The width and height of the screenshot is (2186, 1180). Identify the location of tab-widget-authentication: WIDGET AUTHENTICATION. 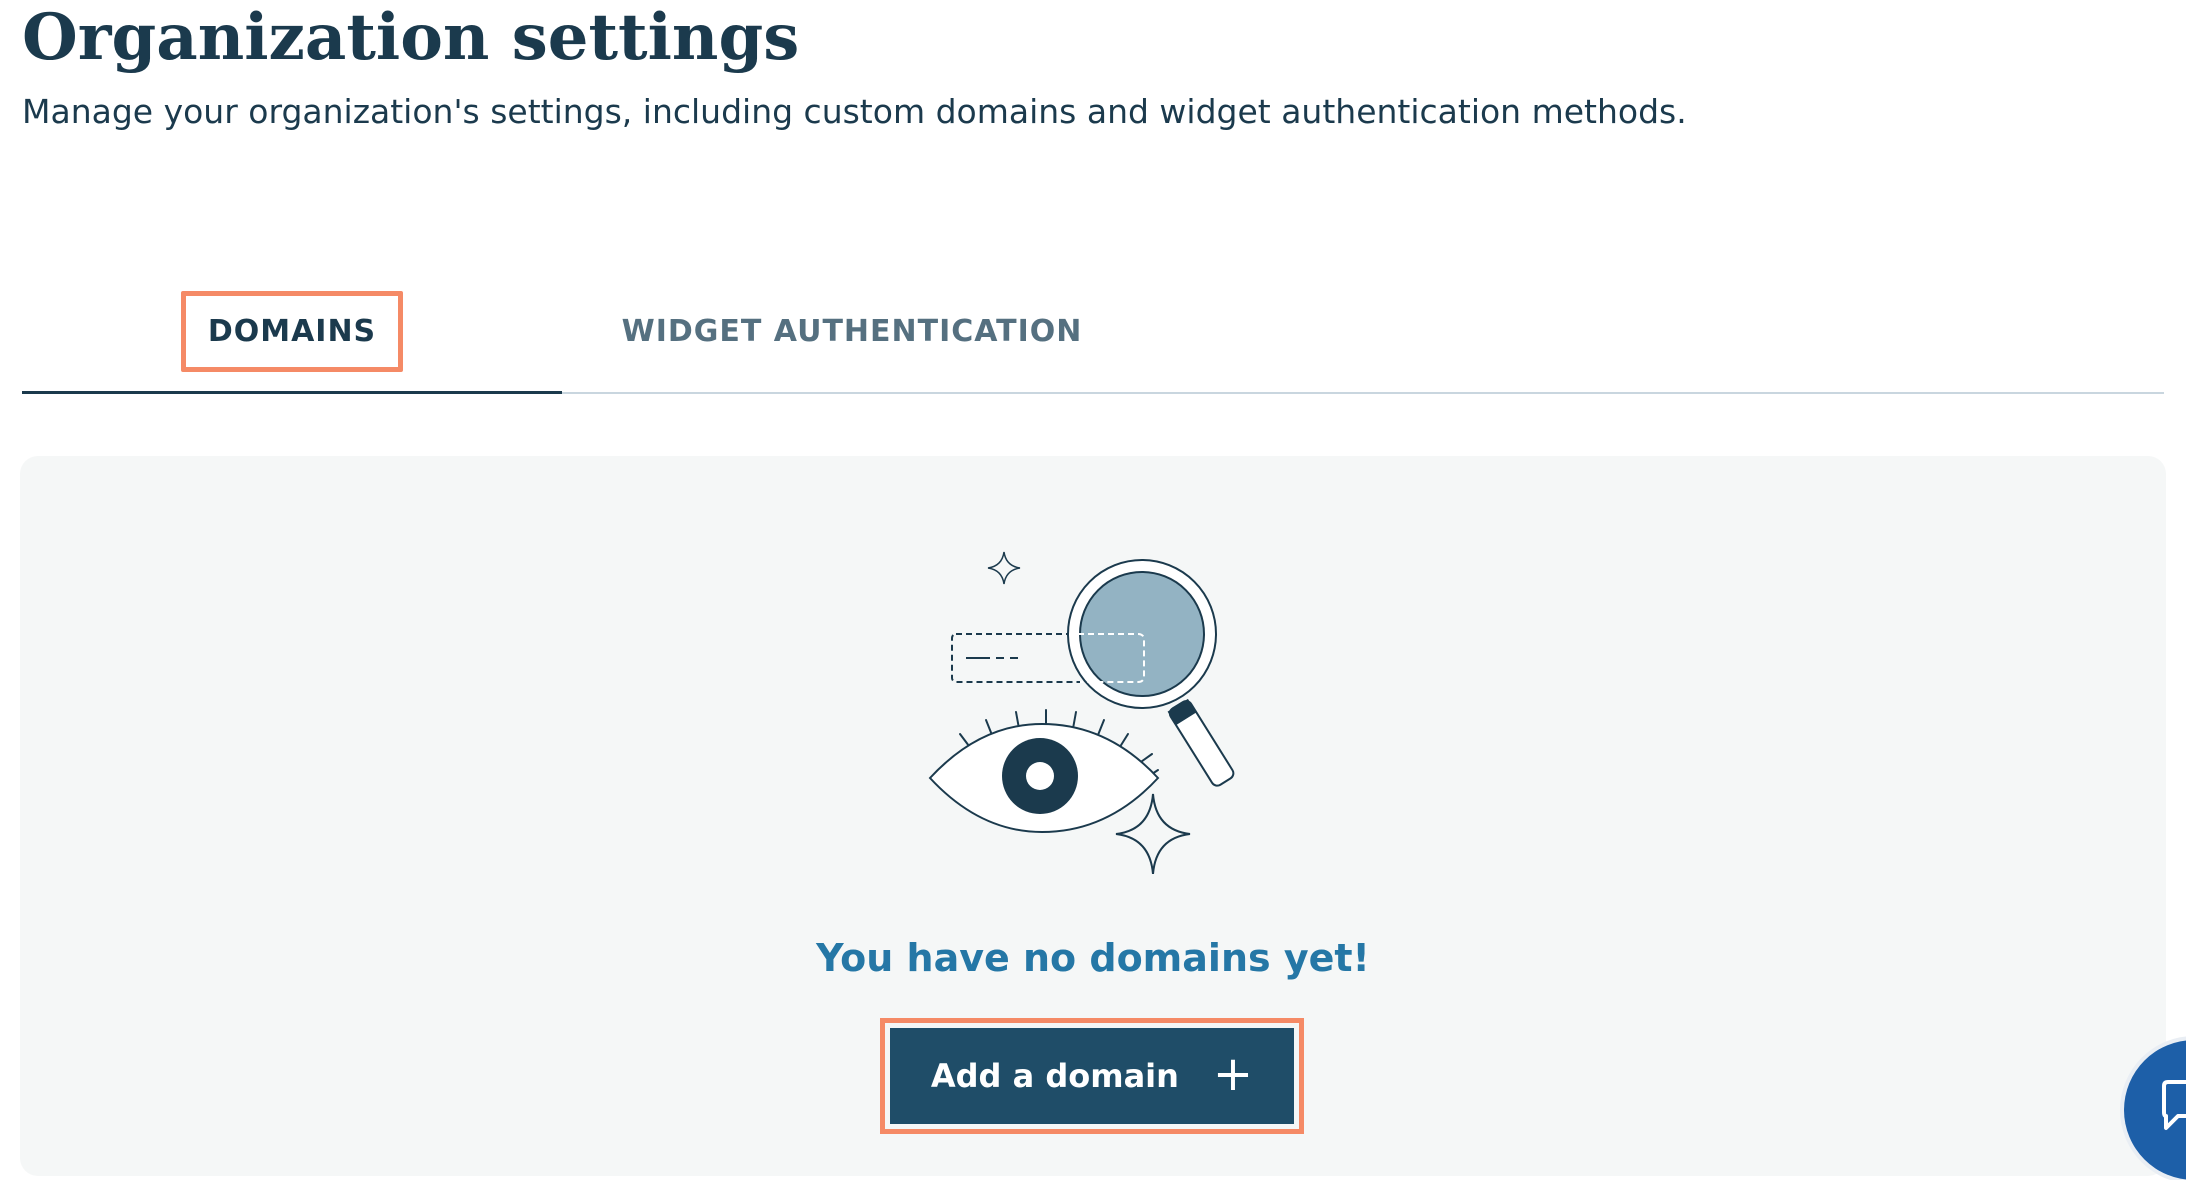
(852, 331).